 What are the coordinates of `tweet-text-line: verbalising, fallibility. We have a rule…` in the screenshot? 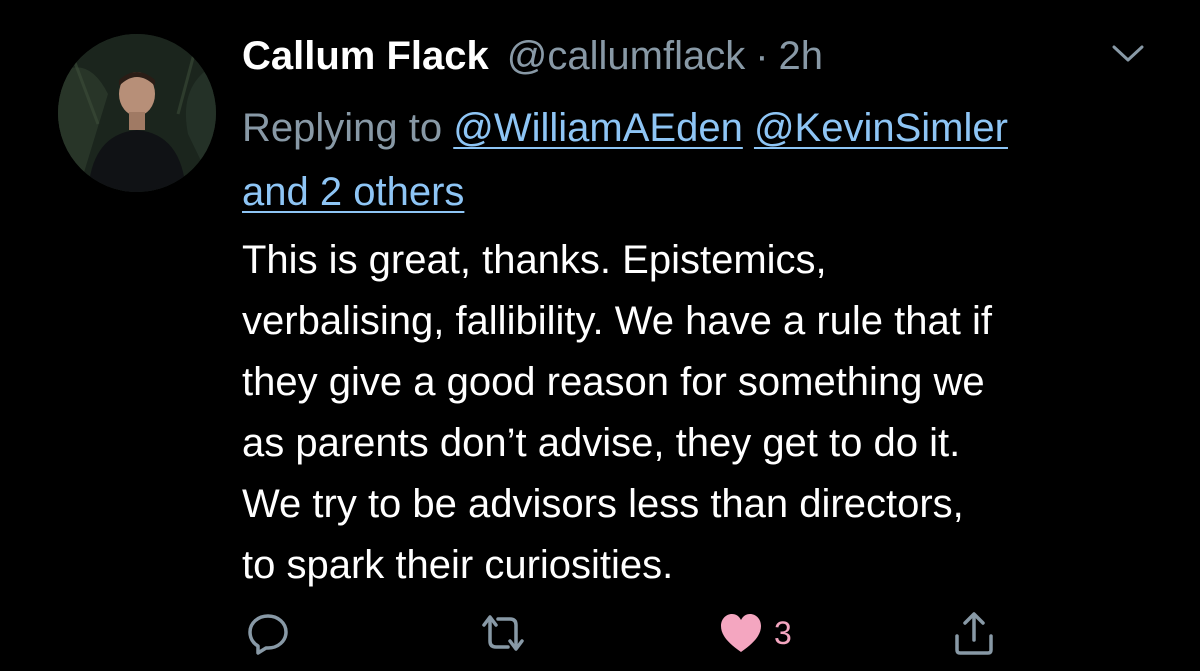 It's located at (617, 321).